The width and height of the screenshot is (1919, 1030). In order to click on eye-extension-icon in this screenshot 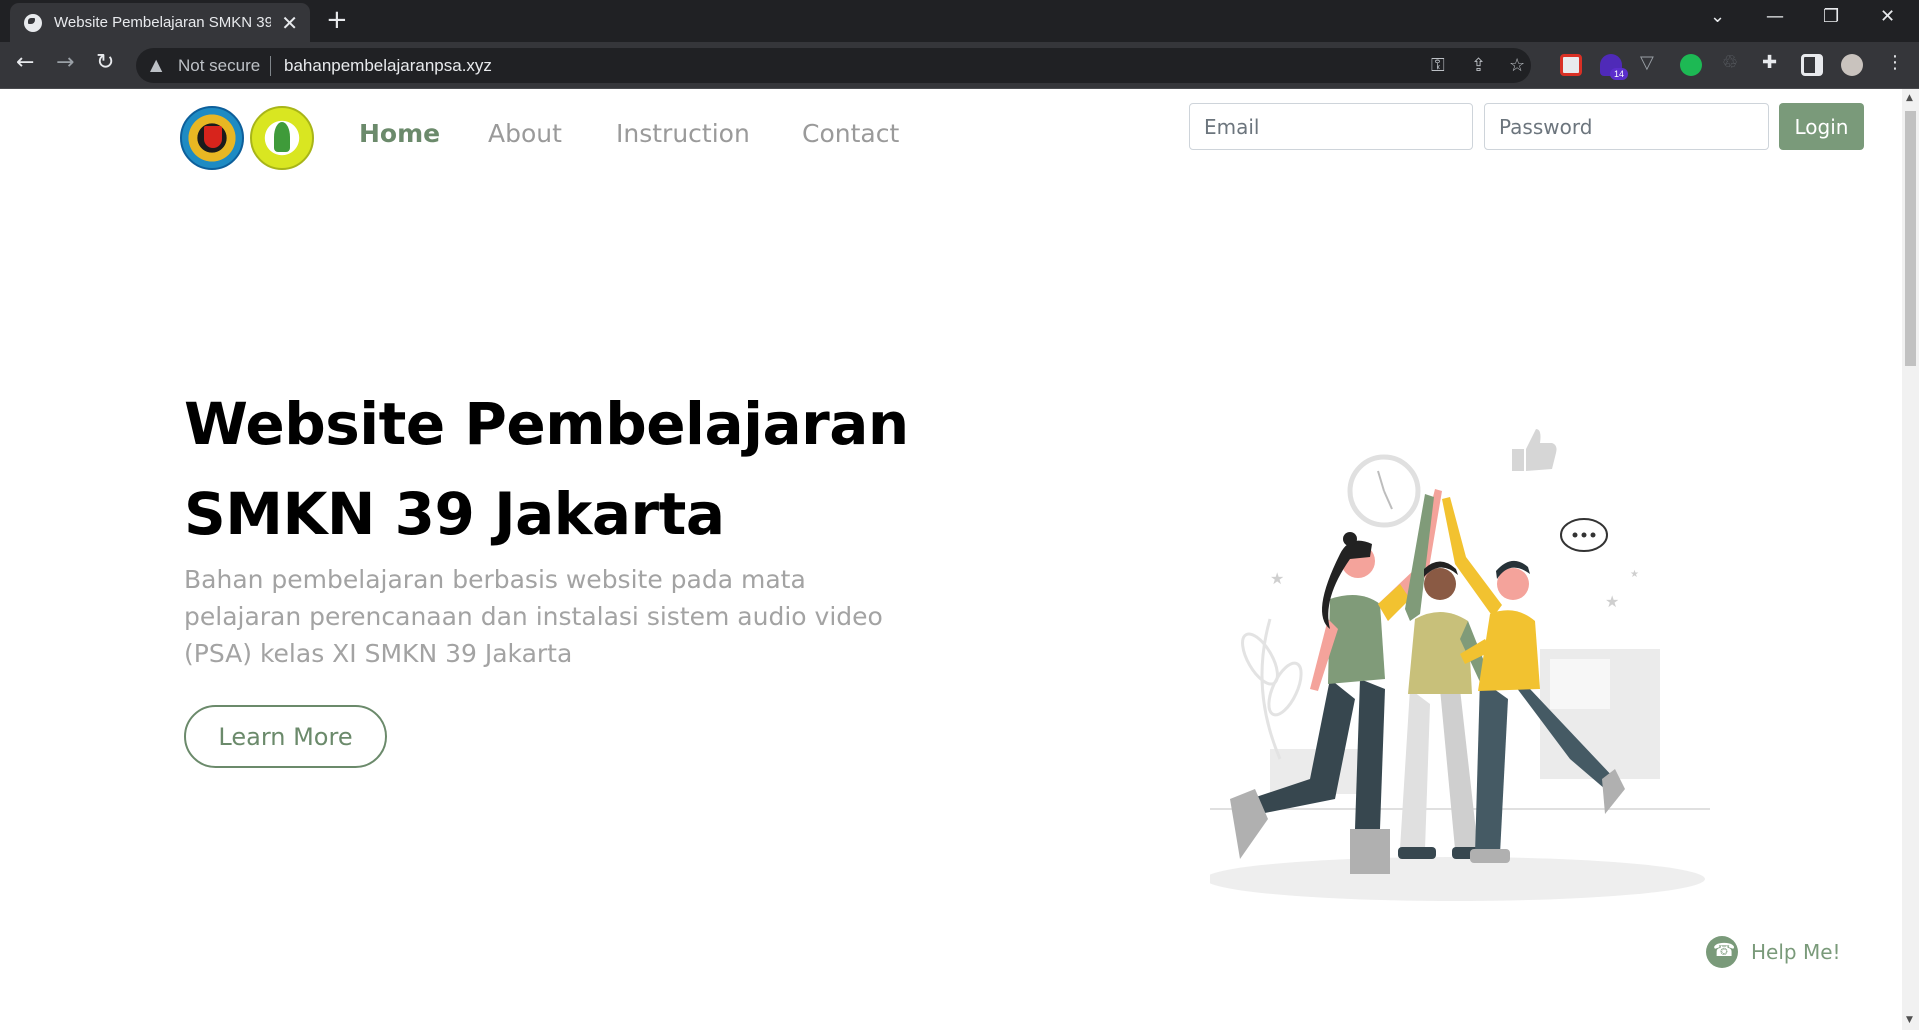, I will do `click(1691, 65)`.